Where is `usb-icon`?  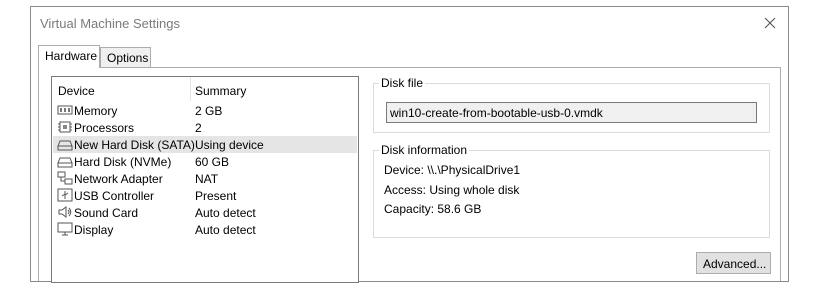 usb-icon is located at coordinates (65, 195).